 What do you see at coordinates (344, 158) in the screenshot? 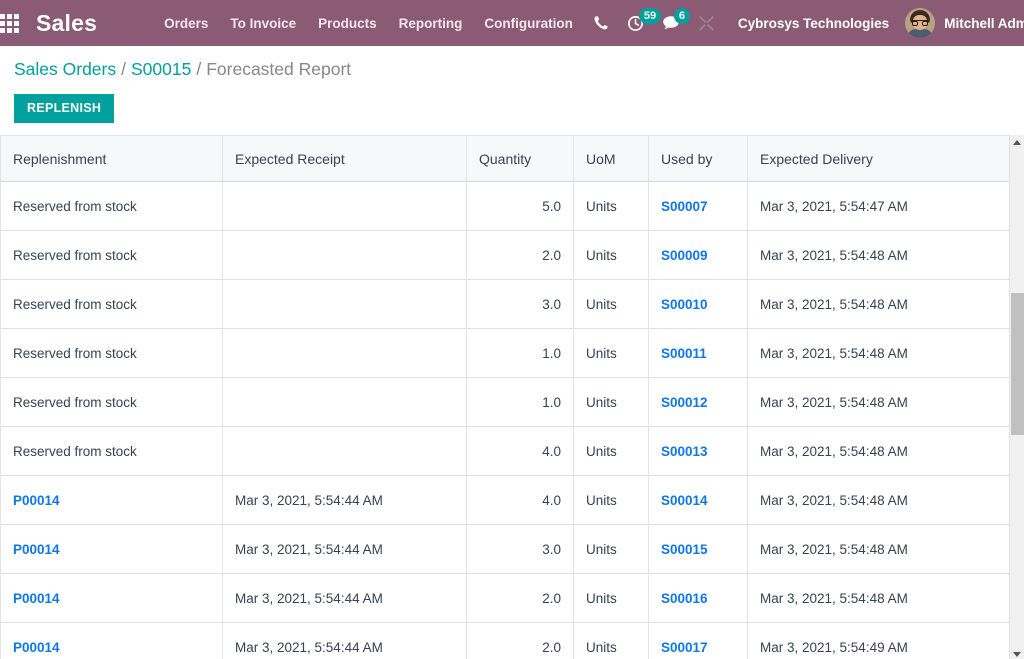
I see `column-header-expected-receipt: Expected Receipt` at bounding box center [344, 158].